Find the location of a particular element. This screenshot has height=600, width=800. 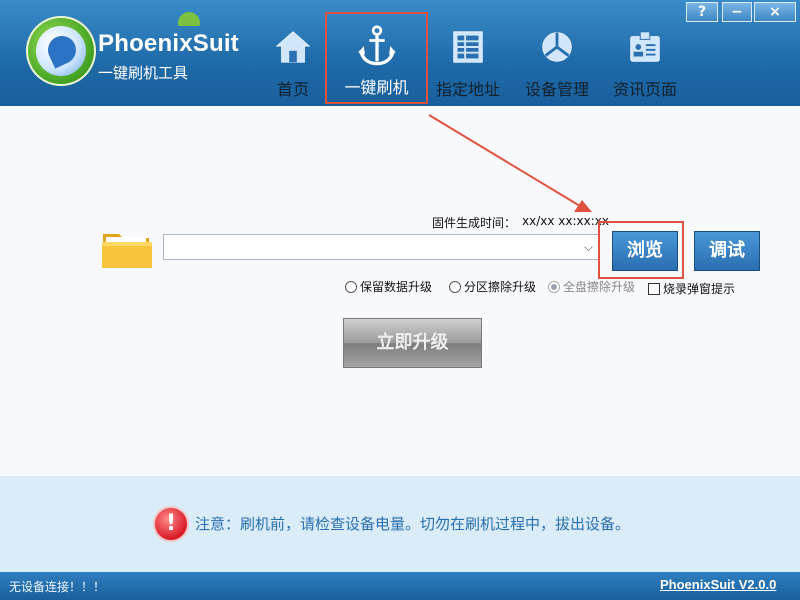

nav-device-label: 设备管理 is located at coordinates (556, 89).